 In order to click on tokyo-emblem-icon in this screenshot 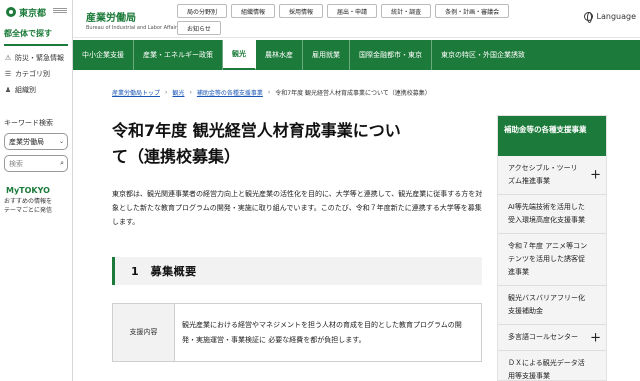, I will do `click(11, 12)`.